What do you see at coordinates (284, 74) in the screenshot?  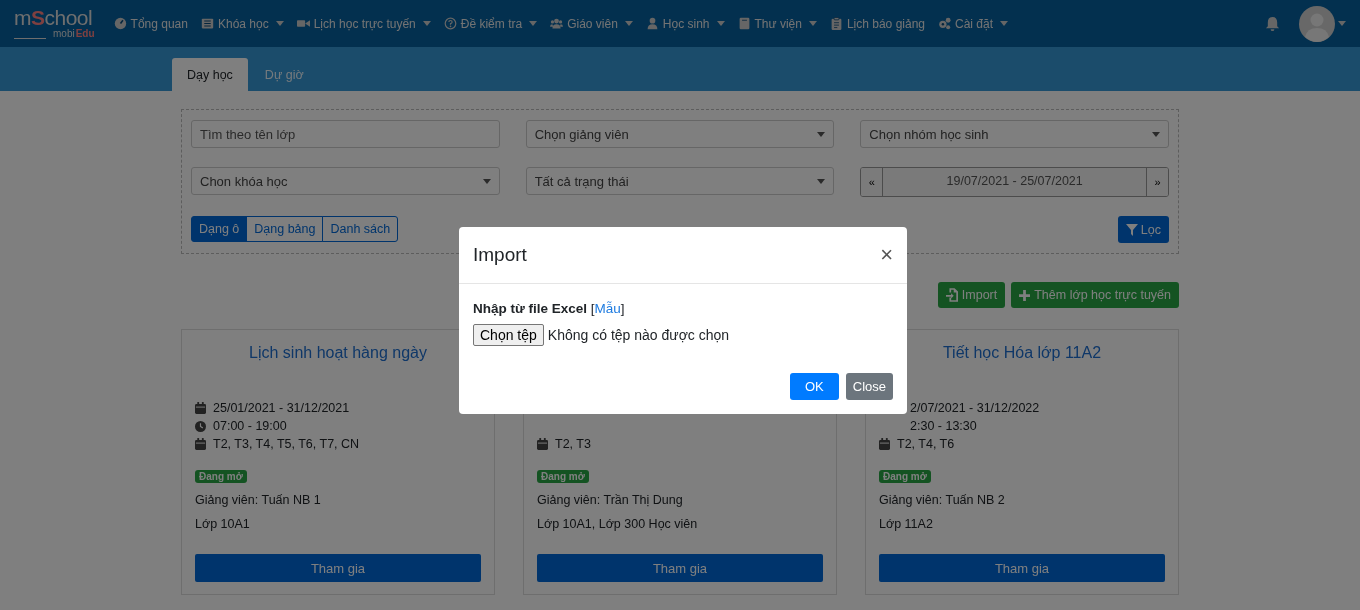 I see `tab: Dự giờ` at bounding box center [284, 74].